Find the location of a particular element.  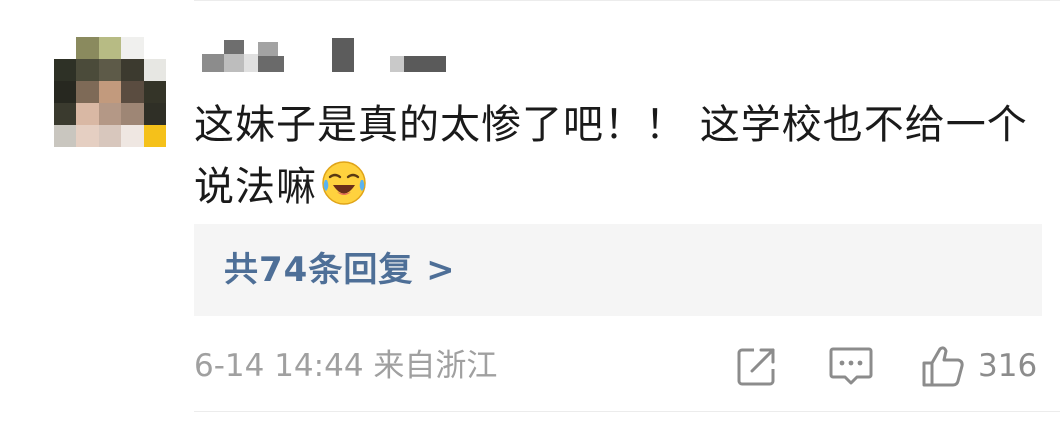

bottom-divider is located at coordinates (627, 411).